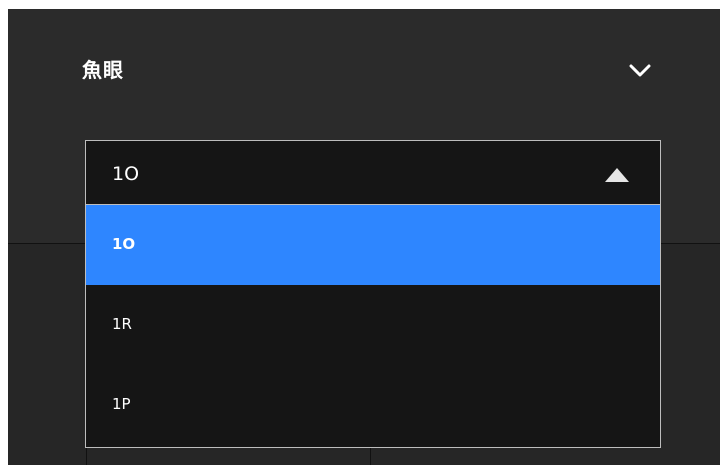  What do you see at coordinates (617, 175) in the screenshot?
I see `caret-up-icon` at bounding box center [617, 175].